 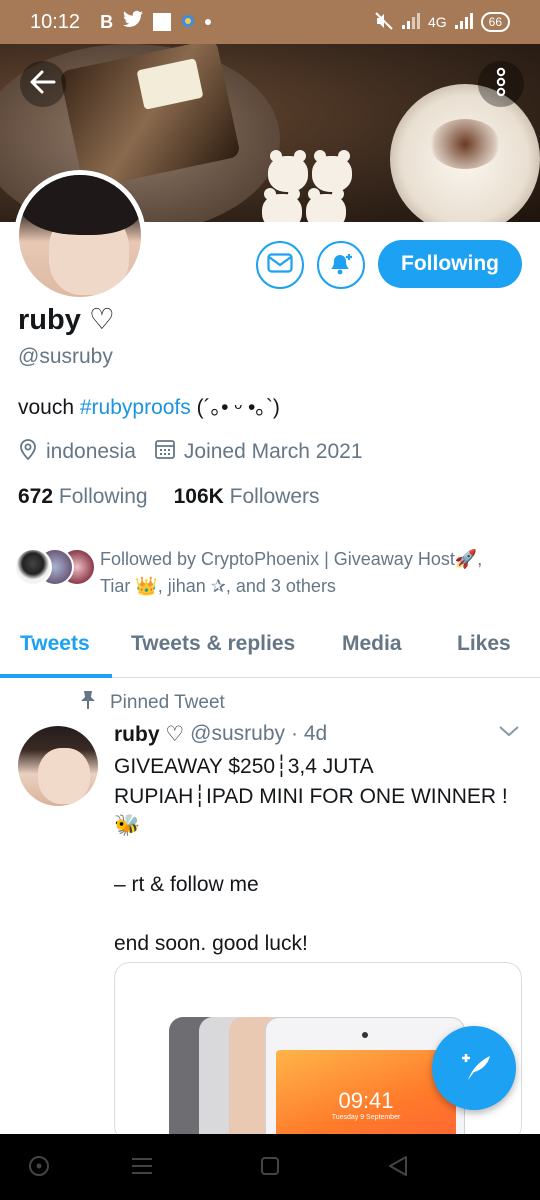 I want to click on following-button: Following, so click(x=450, y=264).